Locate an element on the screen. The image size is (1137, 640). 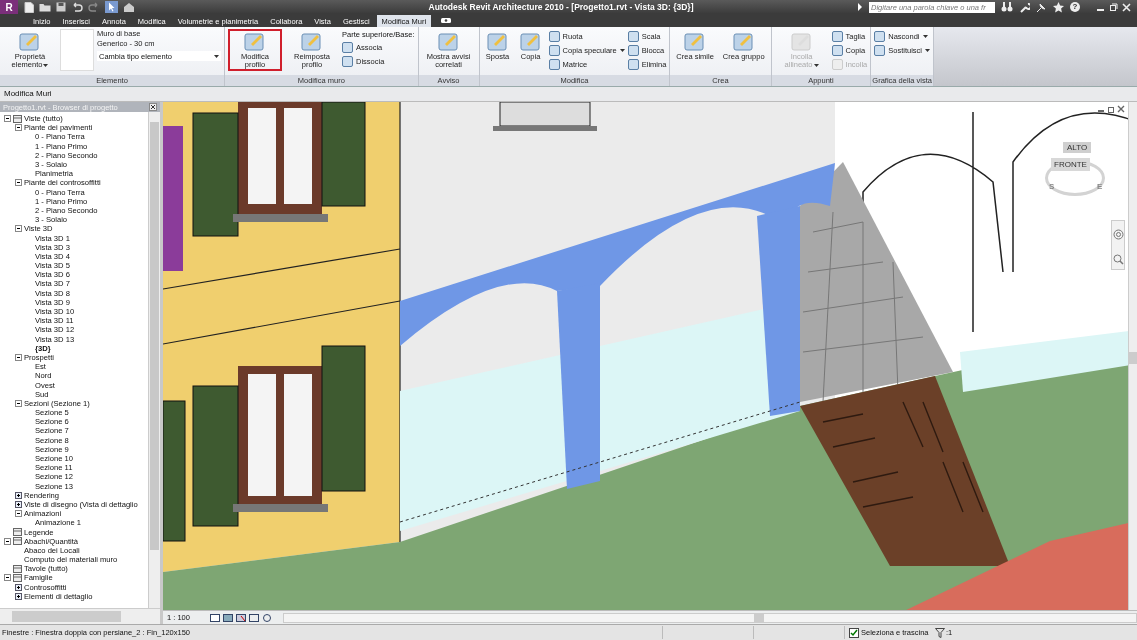
crop-icon is located at coordinates (254, 617).